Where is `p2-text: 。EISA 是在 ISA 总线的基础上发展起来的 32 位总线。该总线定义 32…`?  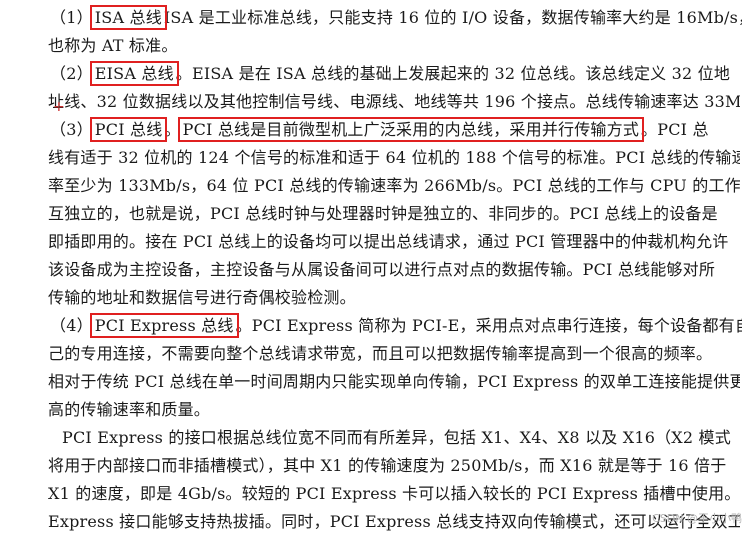
p2-text: 。EISA 是在 ISA 总线的基础上发展起来的 32 位总线。该总线定义 32… is located at coordinates (453, 73).